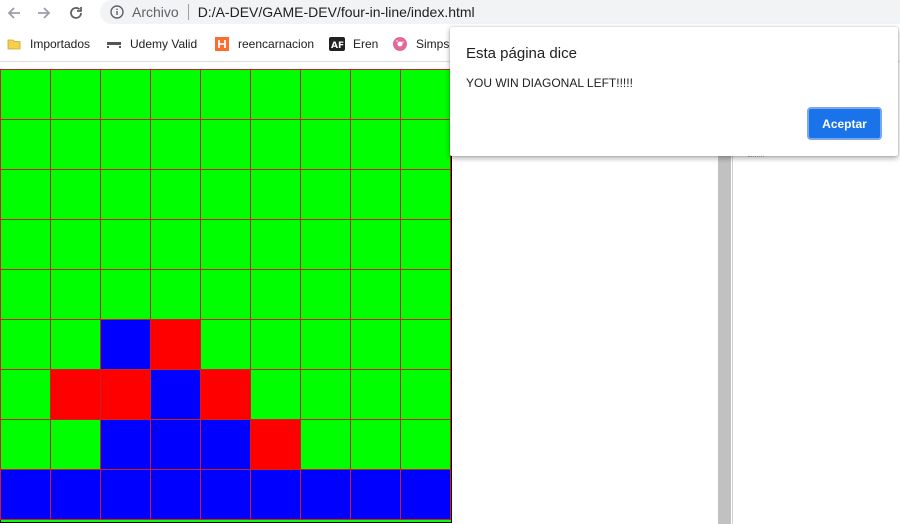 This screenshot has height=524, width=900. I want to click on back-arrow-icon, so click(14, 13).